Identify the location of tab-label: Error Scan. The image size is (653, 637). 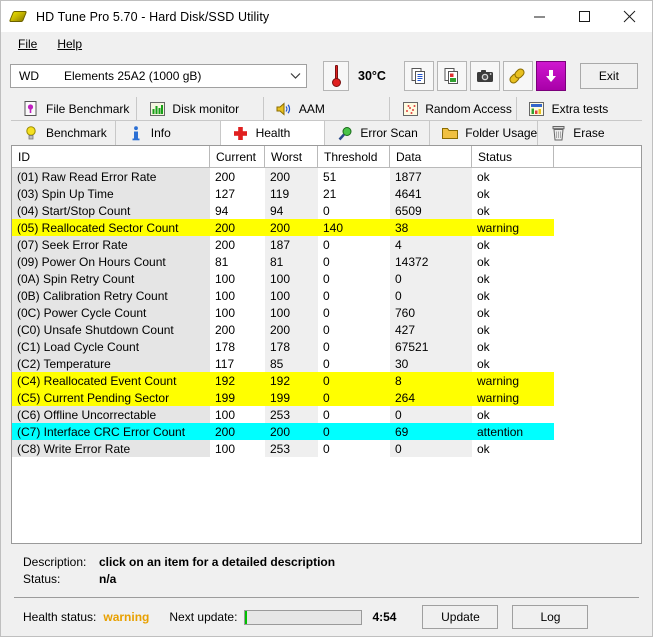
(389, 133).